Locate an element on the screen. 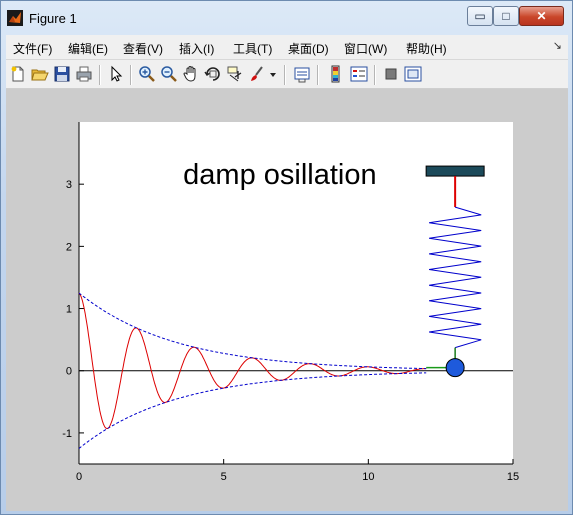 The width and height of the screenshot is (573, 515). brush-icon is located at coordinates (257, 74).